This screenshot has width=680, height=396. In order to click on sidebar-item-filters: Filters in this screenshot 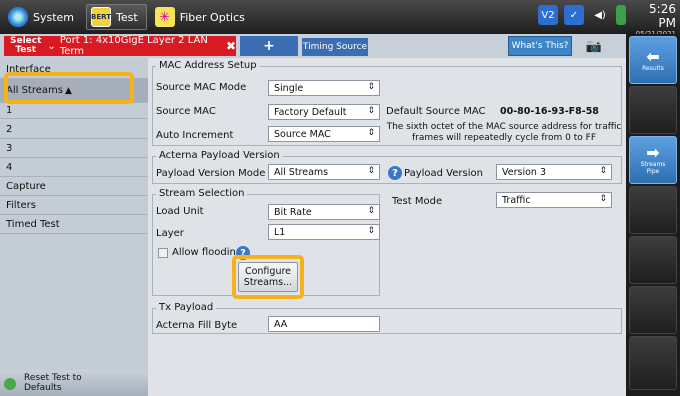, I will do `click(74, 205)`.